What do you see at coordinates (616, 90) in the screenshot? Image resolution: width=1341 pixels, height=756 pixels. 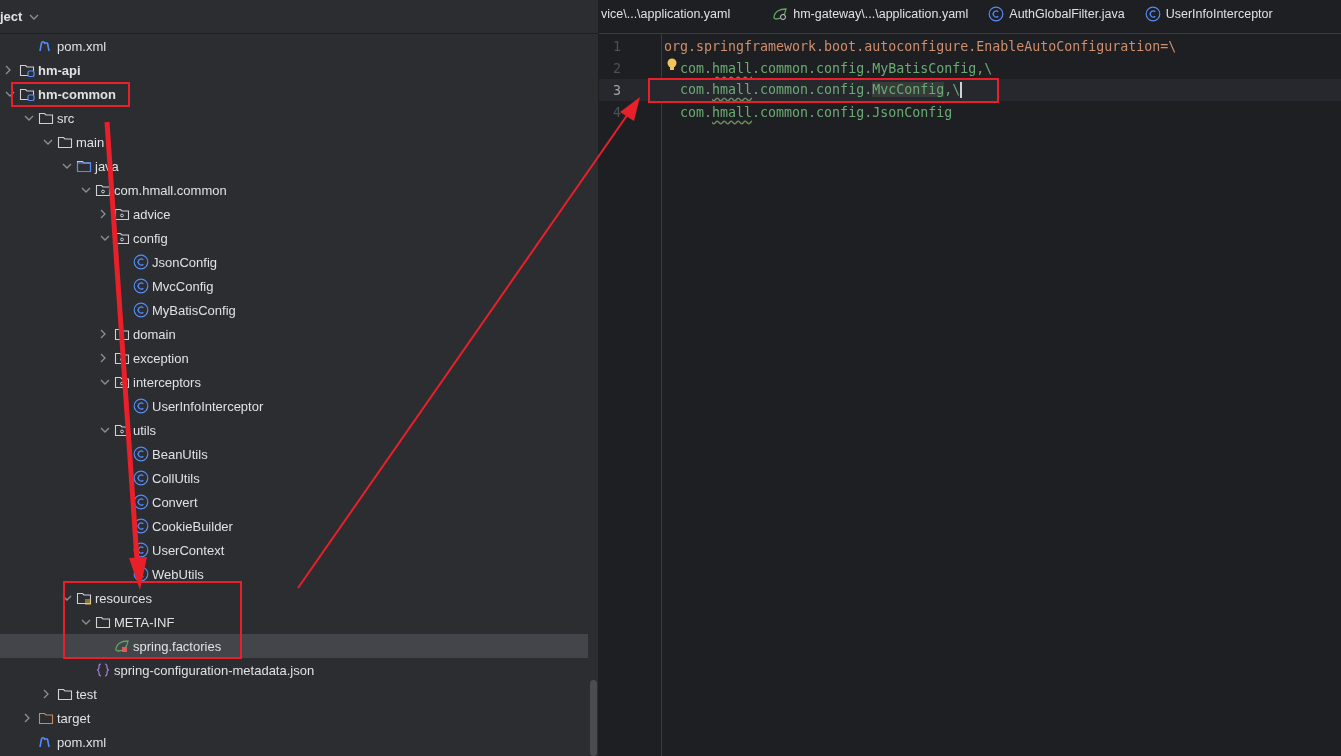 I see `line-number: 3` at bounding box center [616, 90].